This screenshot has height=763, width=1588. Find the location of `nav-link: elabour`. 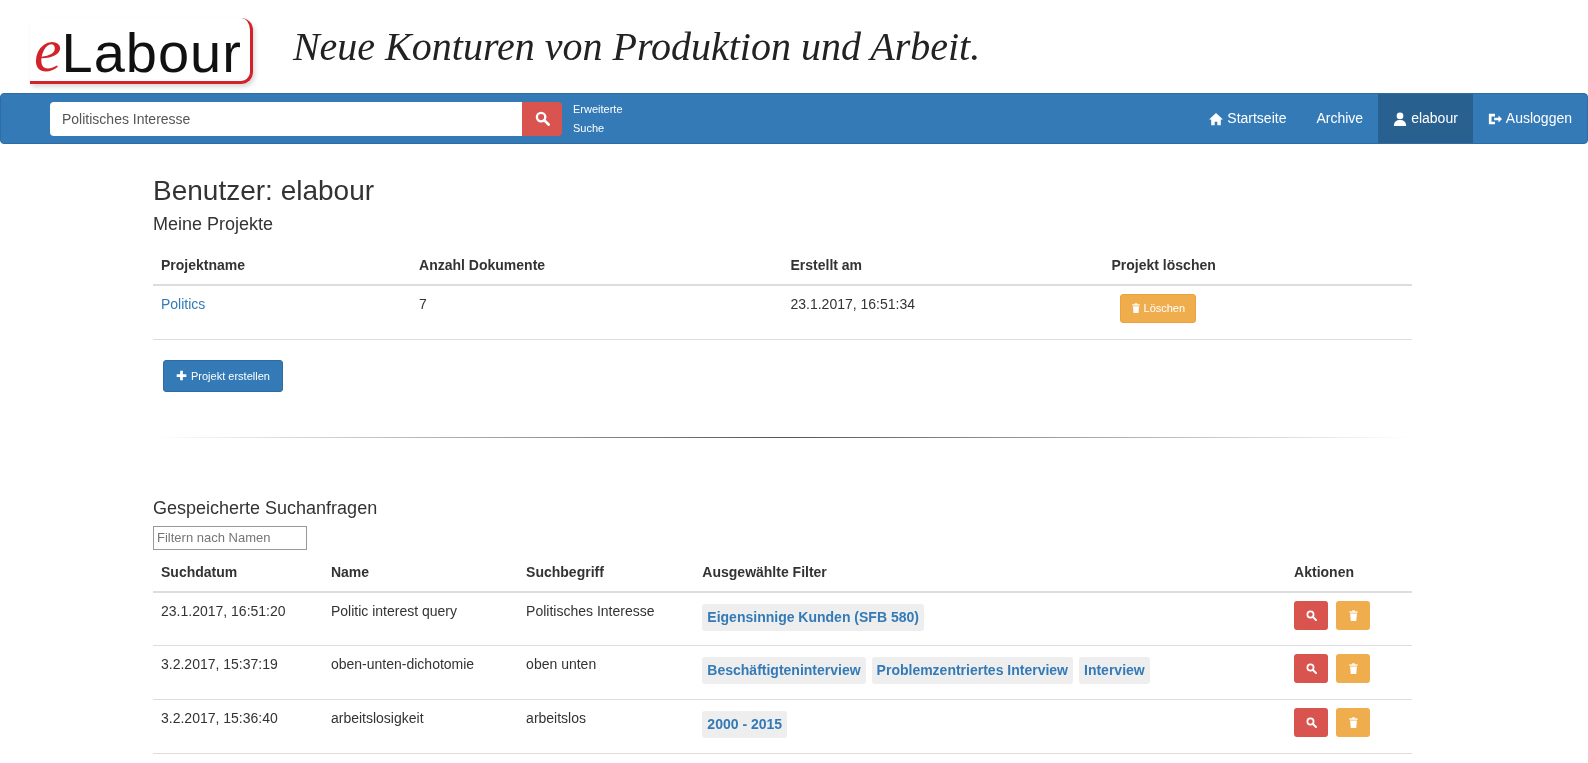

nav-link: elabour is located at coordinates (1425, 118).